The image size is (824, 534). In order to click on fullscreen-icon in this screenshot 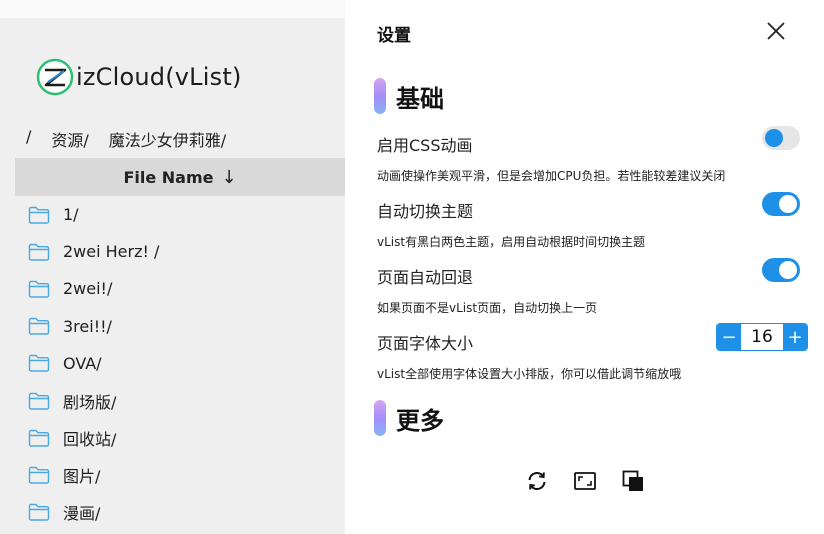, I will do `click(585, 481)`.